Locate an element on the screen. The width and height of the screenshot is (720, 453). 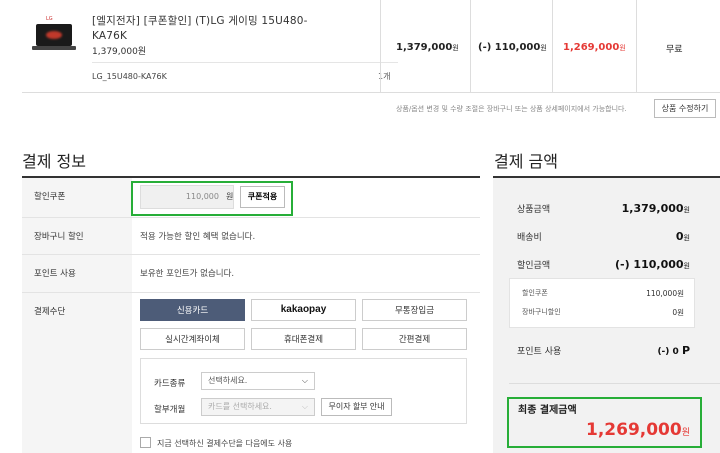
apply-coupon-button: 쿠폰적용 is located at coordinates (262, 197).